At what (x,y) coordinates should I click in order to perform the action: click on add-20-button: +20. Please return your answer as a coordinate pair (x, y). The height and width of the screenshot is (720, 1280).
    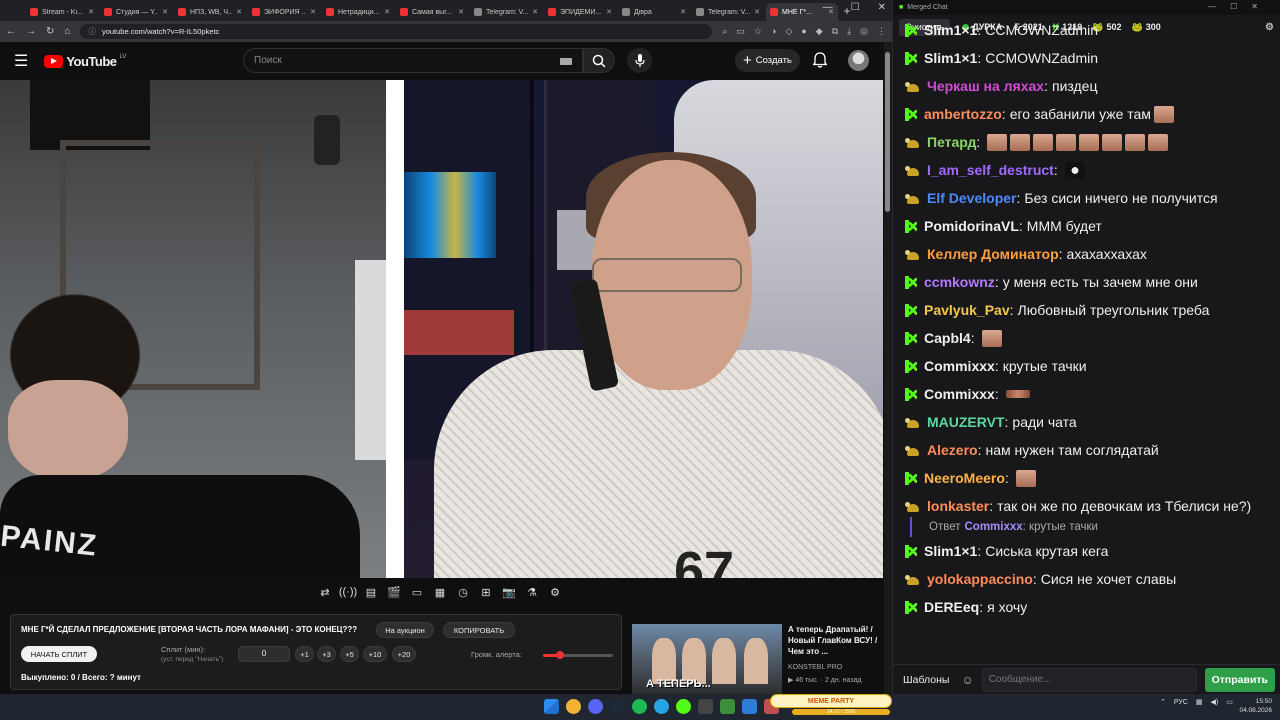
    Looking at the image, I should click on (404, 654).